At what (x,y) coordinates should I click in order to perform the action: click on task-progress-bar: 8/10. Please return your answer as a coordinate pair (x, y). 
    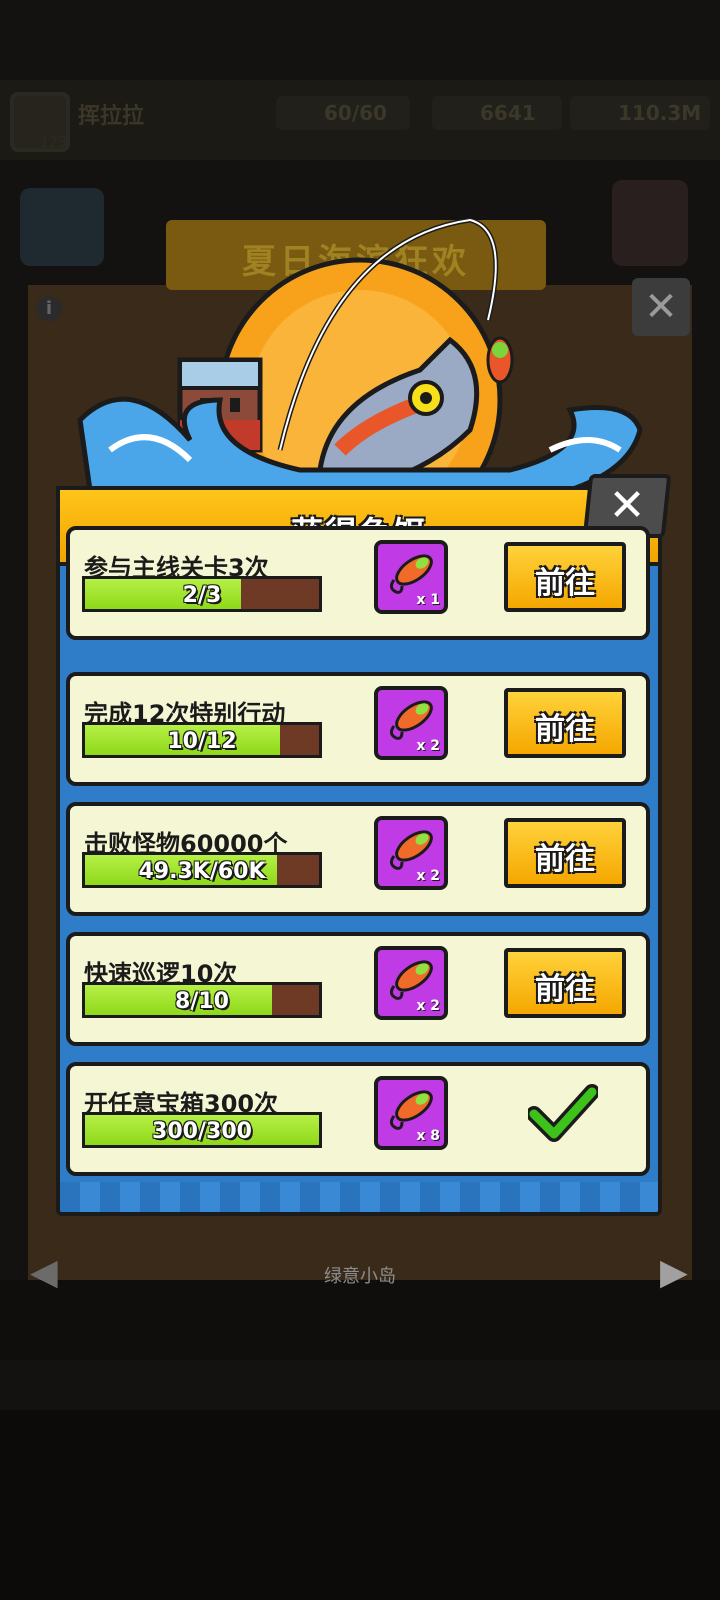
    Looking at the image, I should click on (202, 1000).